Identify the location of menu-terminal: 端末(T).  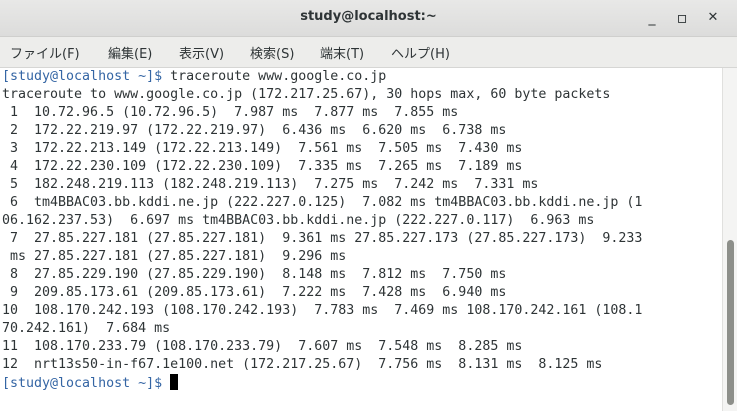
(342, 52).